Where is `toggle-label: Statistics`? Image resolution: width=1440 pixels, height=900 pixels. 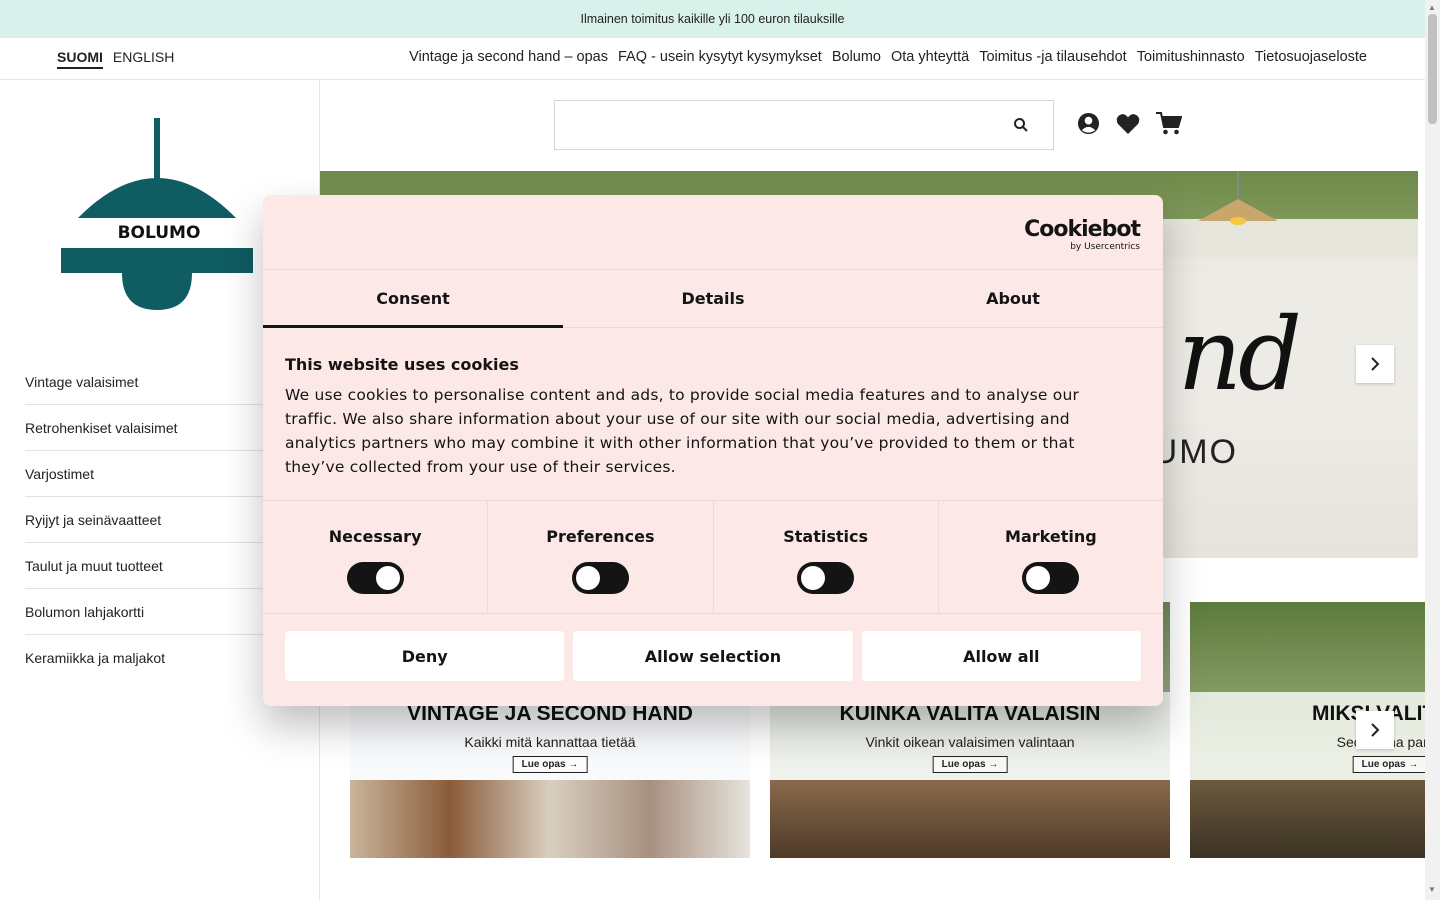 toggle-label: Statistics is located at coordinates (825, 536).